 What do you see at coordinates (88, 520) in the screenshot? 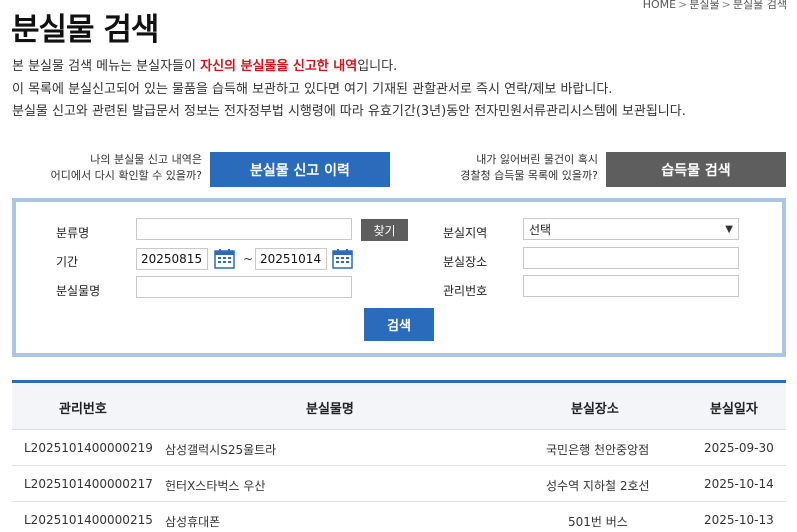
I see `manage-number-cell: L2025101400000215` at bounding box center [88, 520].